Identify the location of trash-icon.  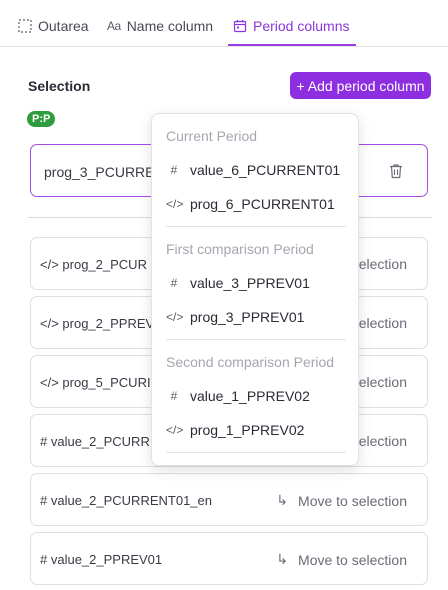
(396, 171).